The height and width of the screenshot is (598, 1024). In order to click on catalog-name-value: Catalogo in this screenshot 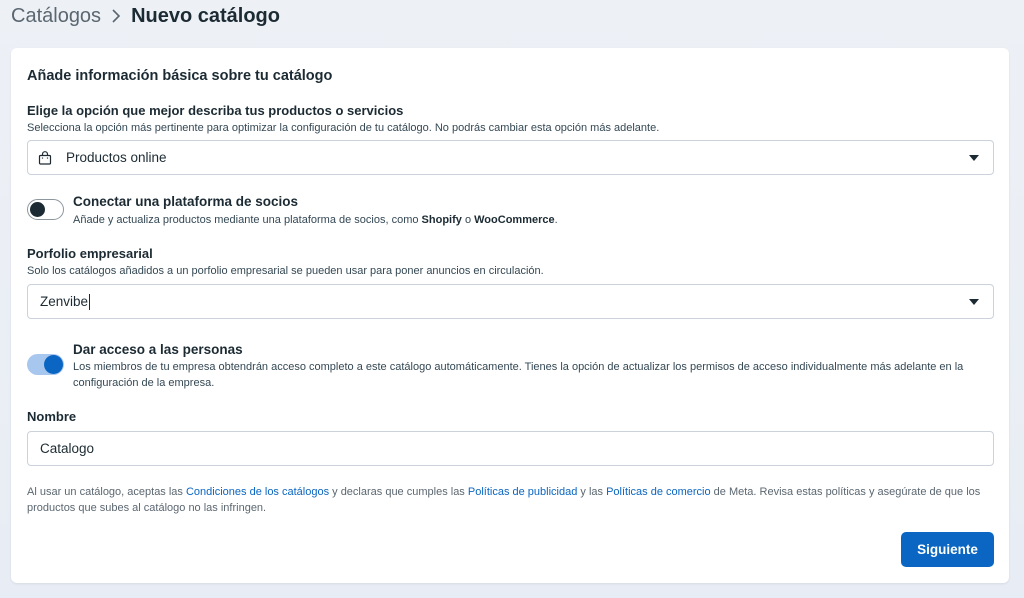, I will do `click(67, 448)`.